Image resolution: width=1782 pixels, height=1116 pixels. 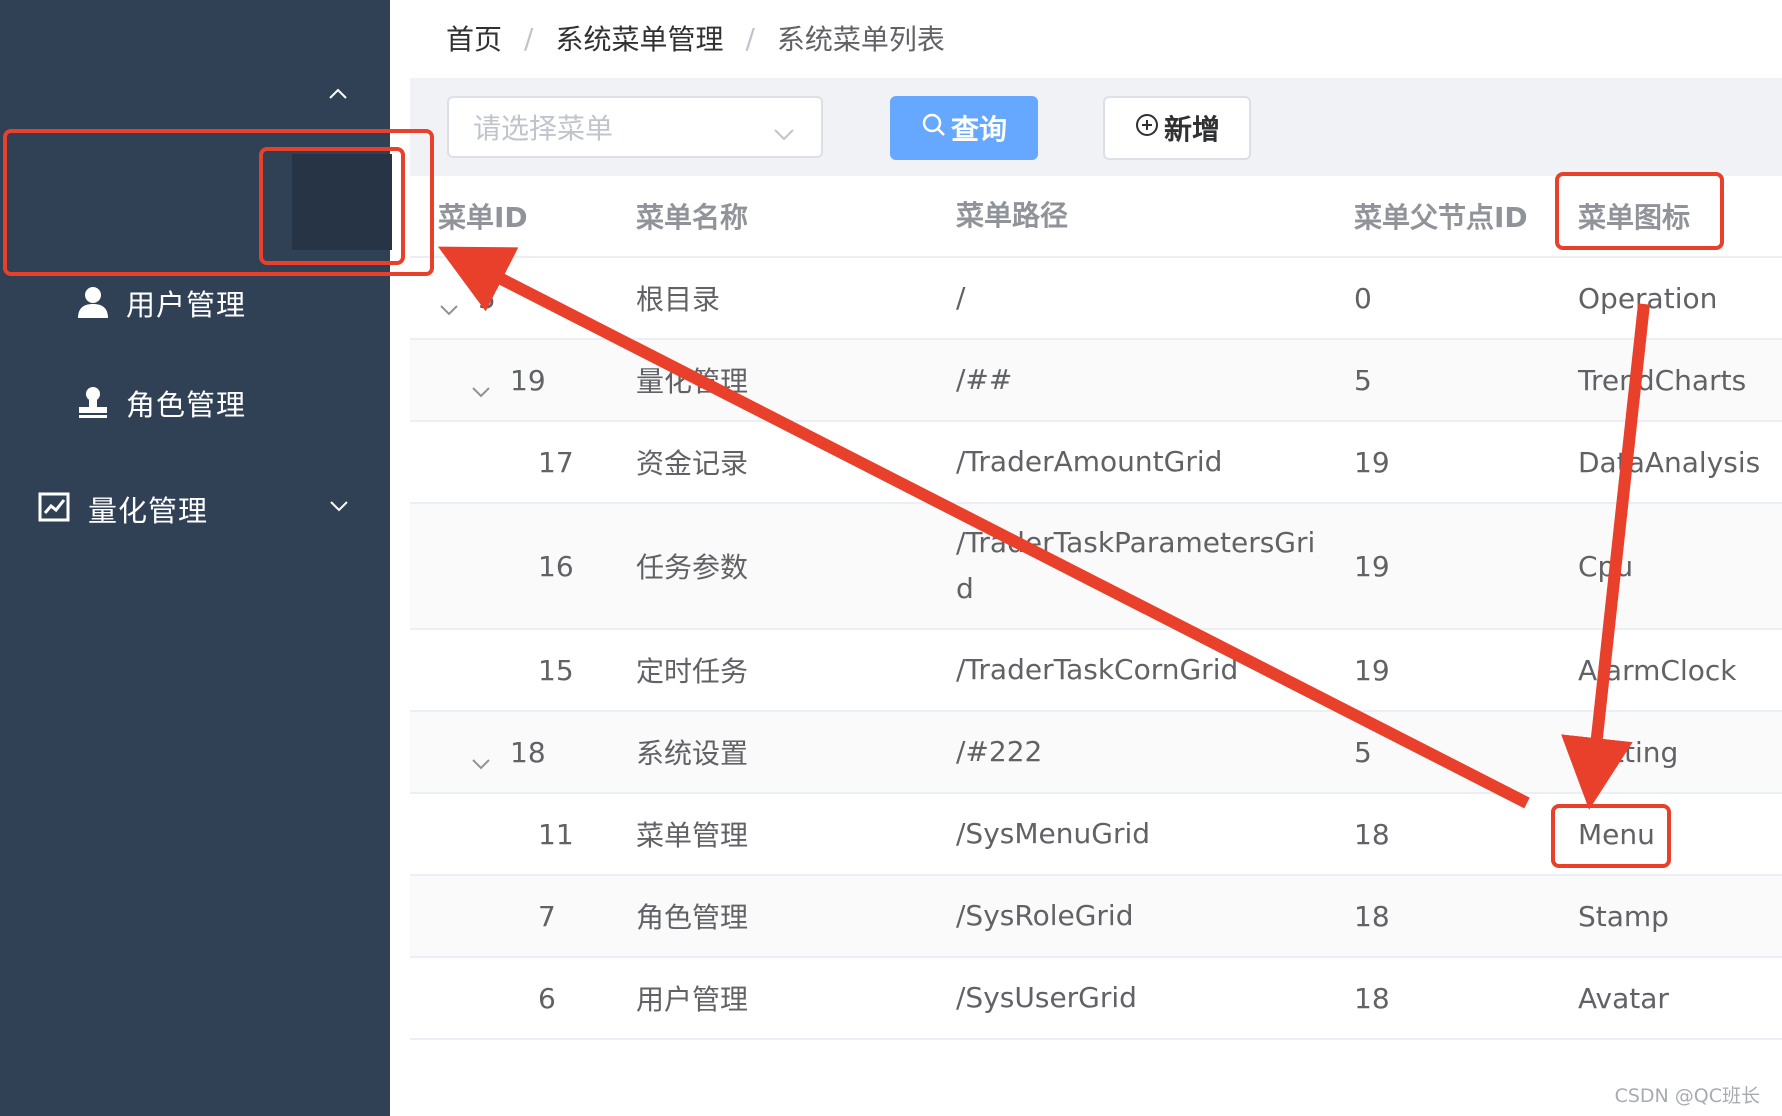 I want to click on table-row: 11 菜单管理 /SysMenuGrid 18 Menu, so click(x=1096, y=835).